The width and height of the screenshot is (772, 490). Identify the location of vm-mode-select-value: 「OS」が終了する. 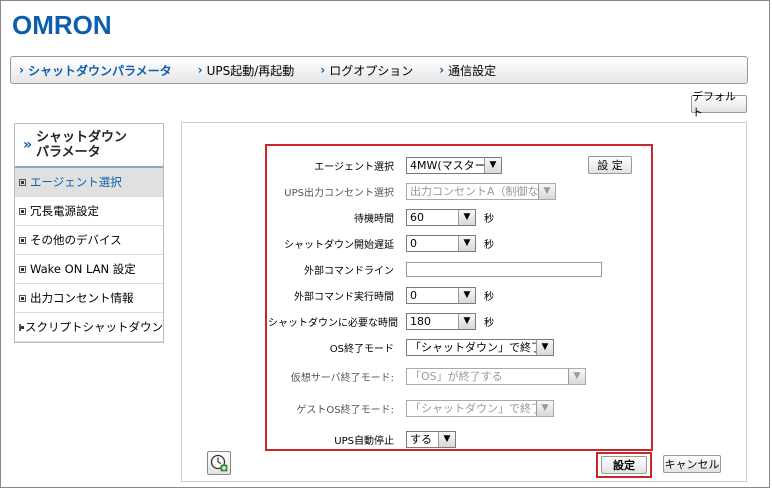
(456, 376).